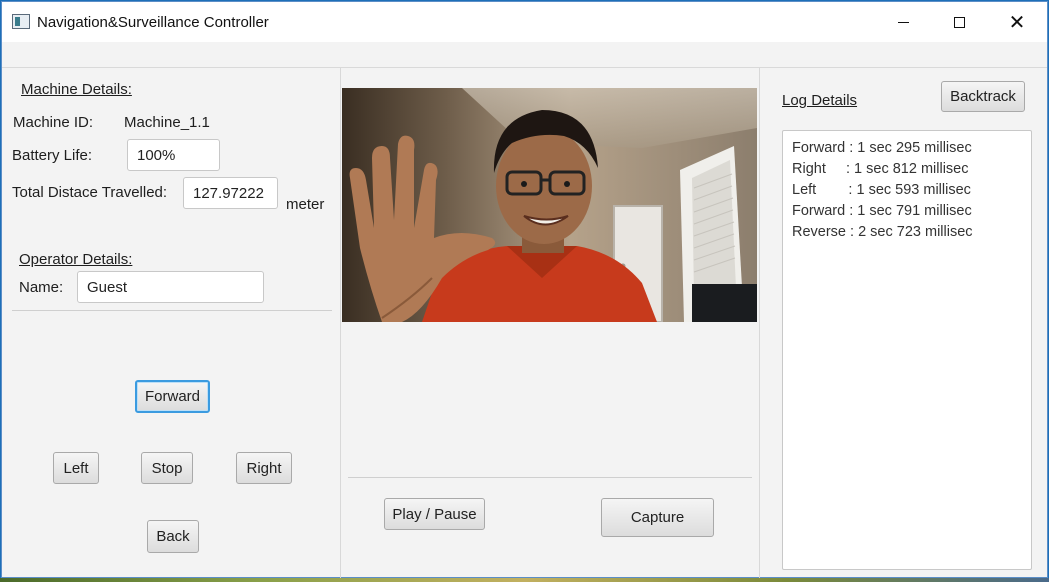 This screenshot has height=582, width=1049. I want to click on forward-button: Forward, so click(172, 396).